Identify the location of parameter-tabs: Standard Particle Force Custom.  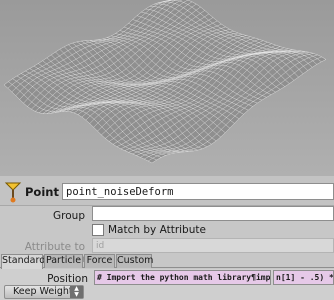
(167, 261).